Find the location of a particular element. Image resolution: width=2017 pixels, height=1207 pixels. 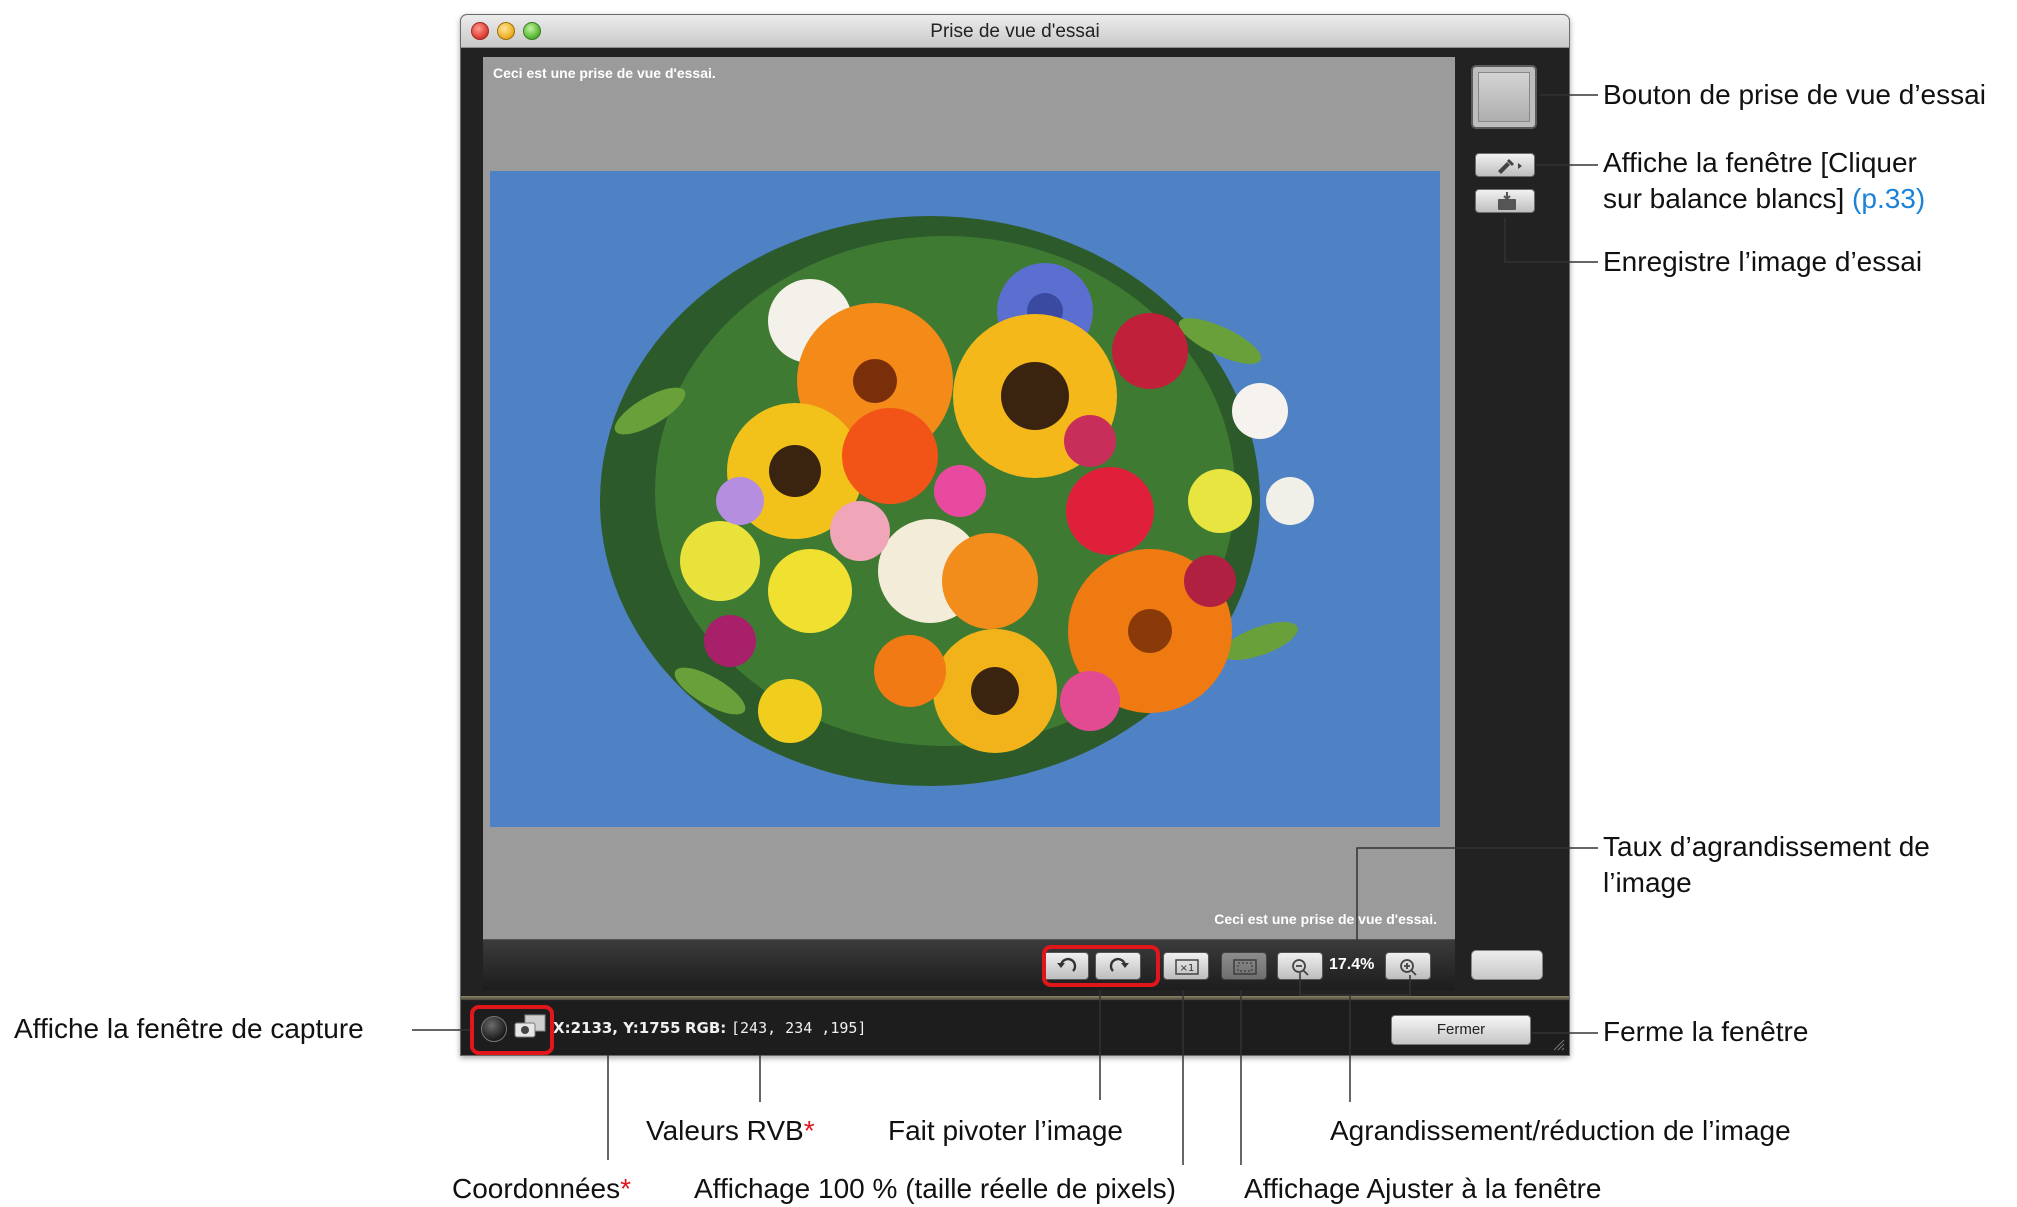

annotation-rgb-values: Valeurs RVB* is located at coordinates (730, 1131).